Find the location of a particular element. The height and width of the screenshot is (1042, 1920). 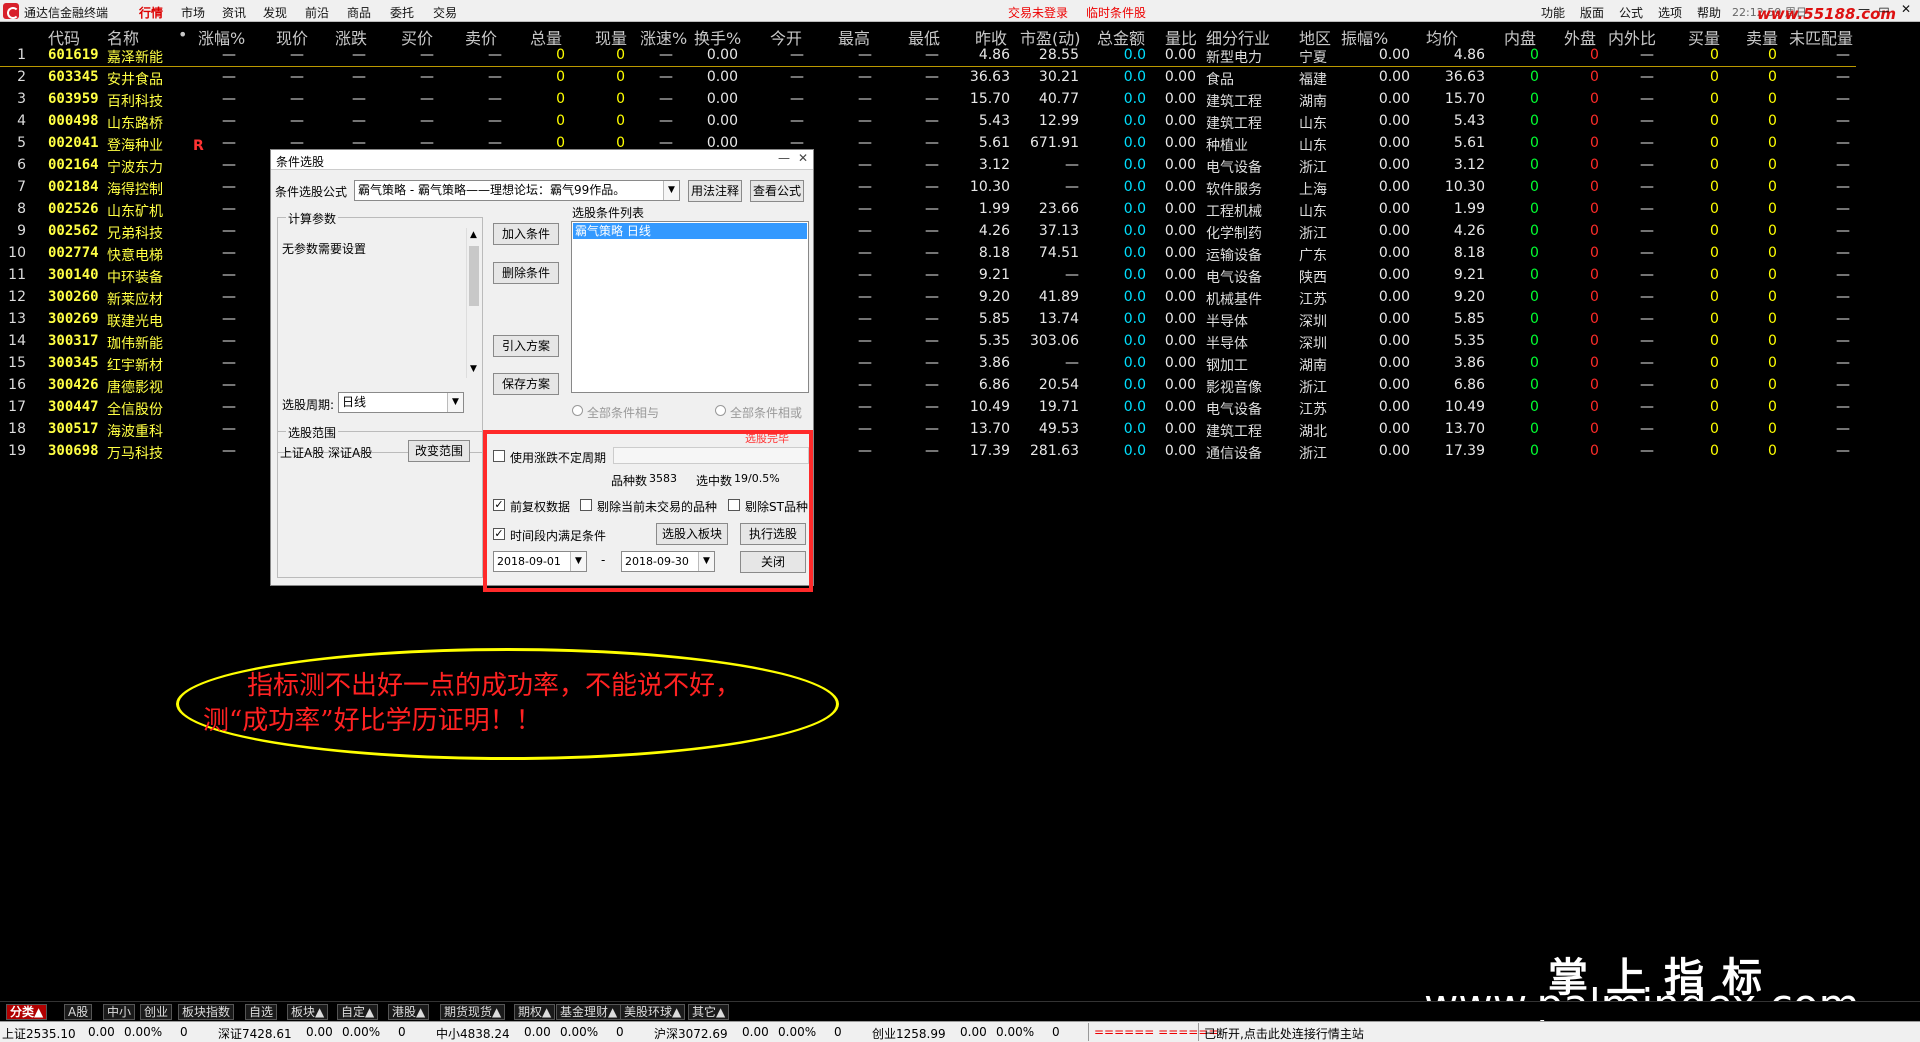

status-separator is located at coordinates (1088, 1032).